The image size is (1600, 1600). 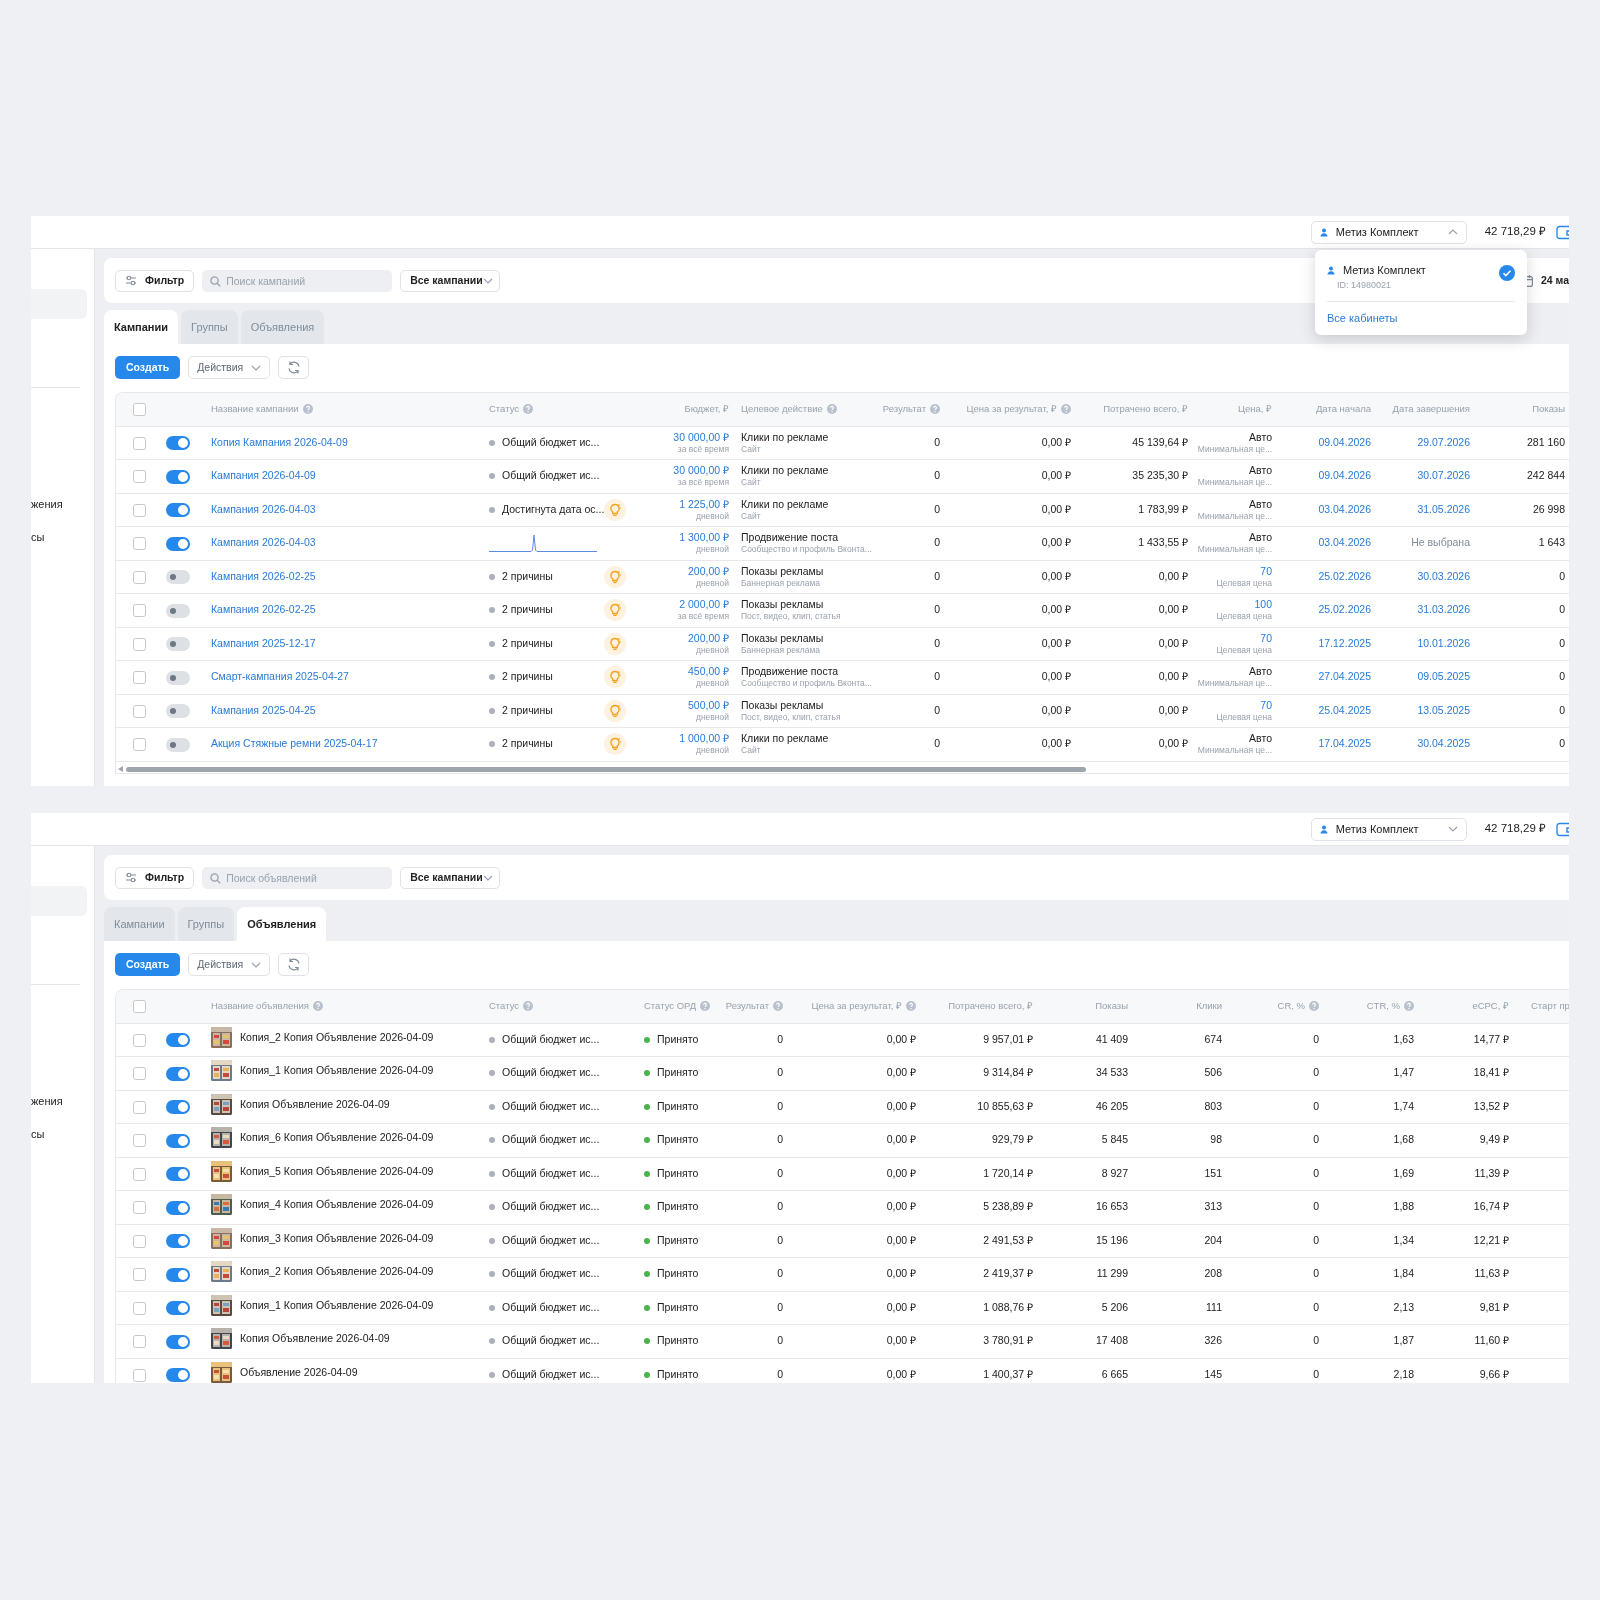 I want to click on campaign-name-link: Копия Кампания 2026-04-09, so click(x=279, y=441).